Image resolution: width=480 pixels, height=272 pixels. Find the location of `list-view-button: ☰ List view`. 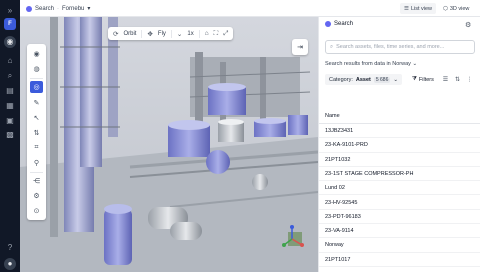

list-view-button: ☰ List view is located at coordinates (418, 8).